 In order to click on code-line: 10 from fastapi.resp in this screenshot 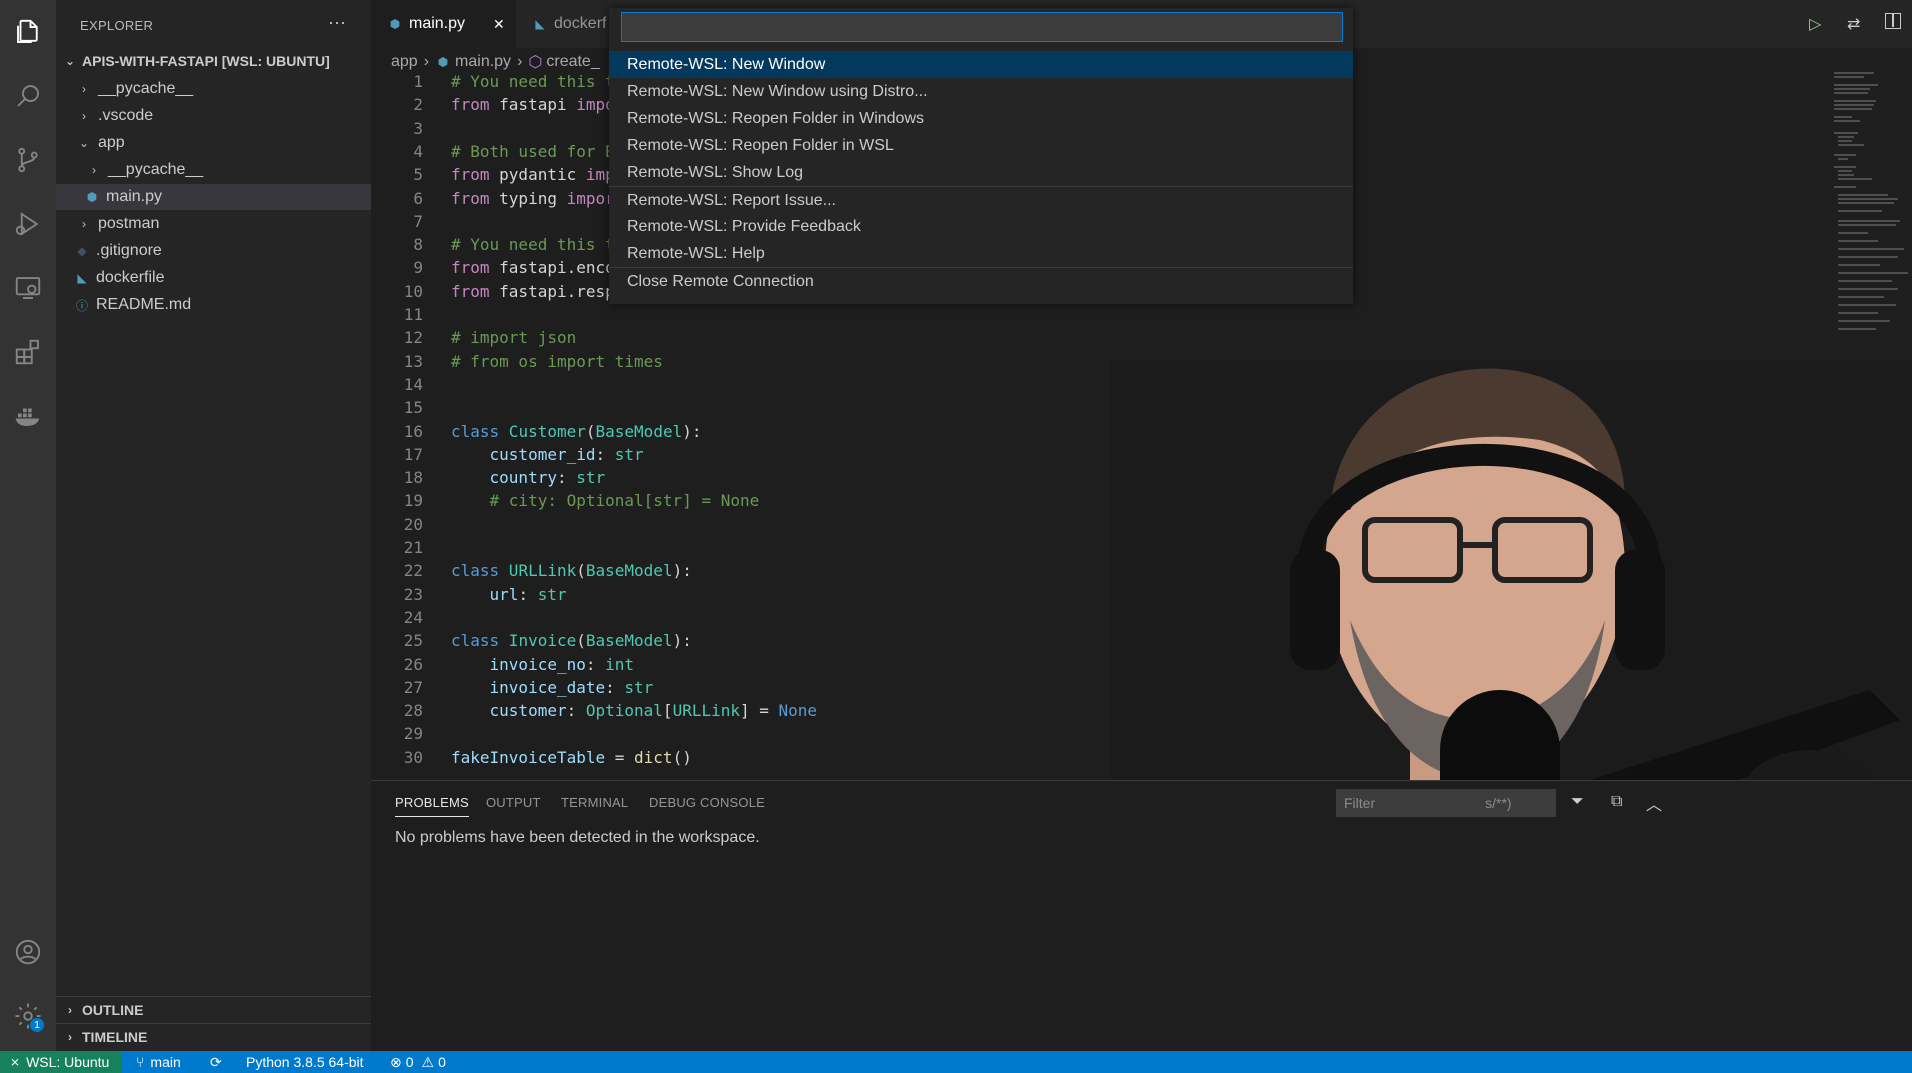, I will do `click(493, 291)`.